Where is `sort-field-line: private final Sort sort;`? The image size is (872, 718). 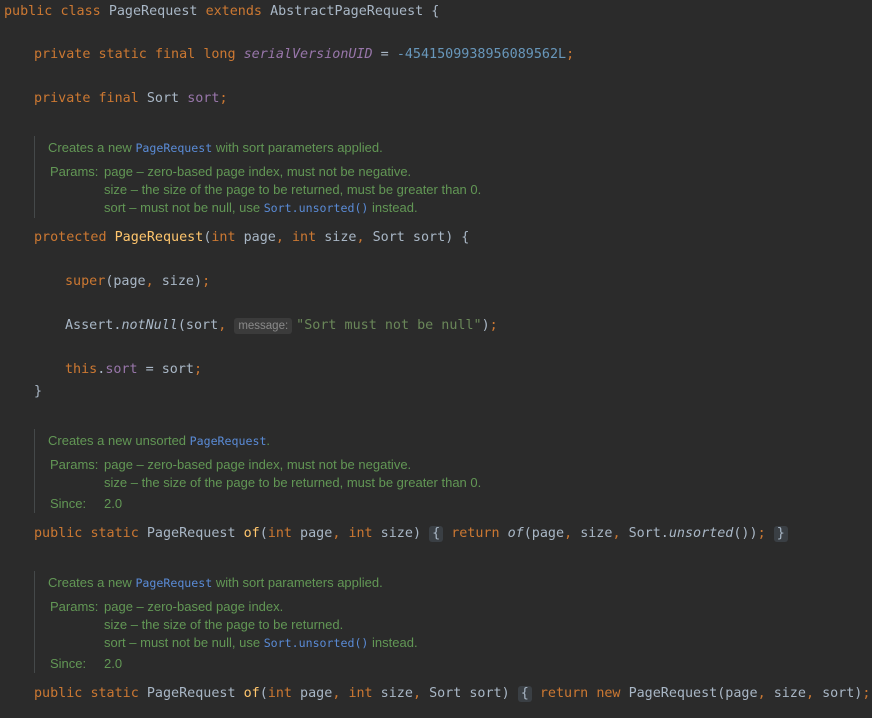 sort-field-line: private final Sort sort; is located at coordinates (131, 99).